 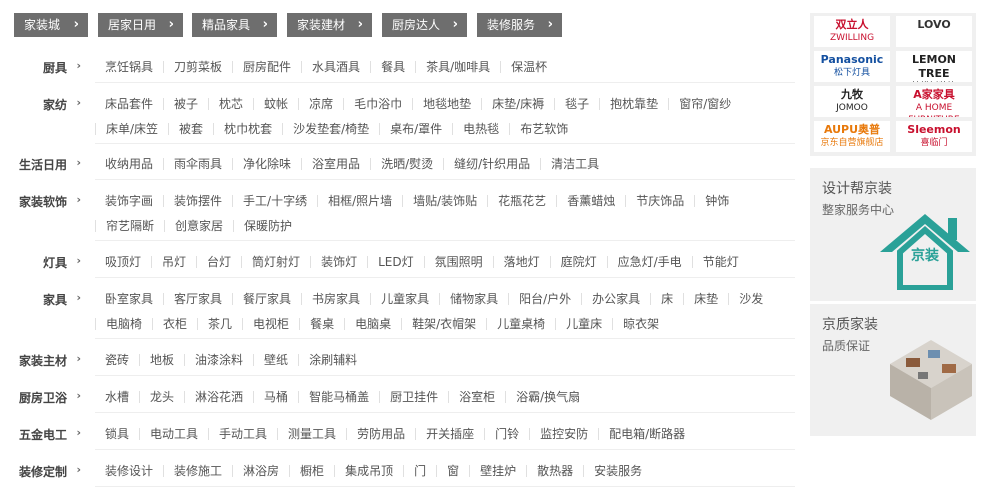 What do you see at coordinates (332, 360) in the screenshot?
I see `subcategory-link: 涂刷辅料` at bounding box center [332, 360].